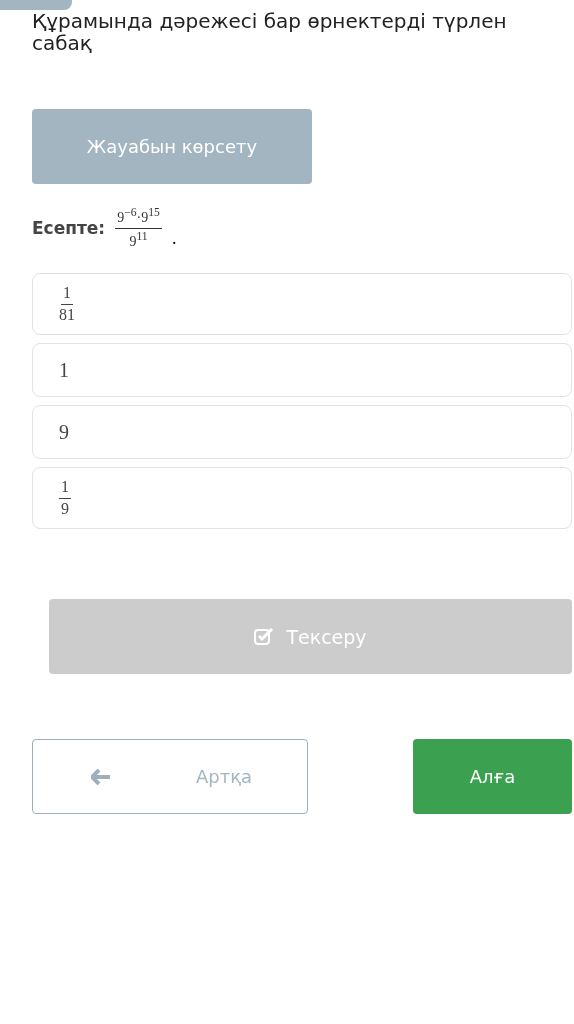 The height and width of the screenshot is (1024, 574). What do you see at coordinates (174, 239) in the screenshot?
I see `period: .` at bounding box center [174, 239].